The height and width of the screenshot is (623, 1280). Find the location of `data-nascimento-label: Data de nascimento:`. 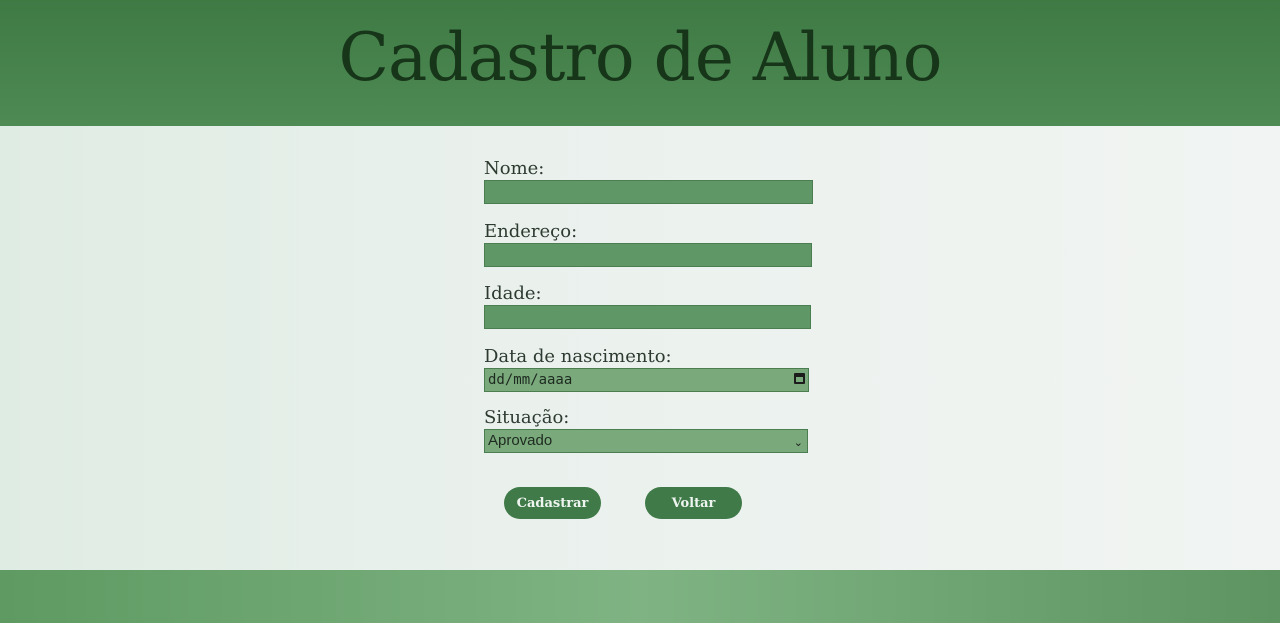

data-nascimento-label: Data de nascimento: is located at coordinates (578, 356).